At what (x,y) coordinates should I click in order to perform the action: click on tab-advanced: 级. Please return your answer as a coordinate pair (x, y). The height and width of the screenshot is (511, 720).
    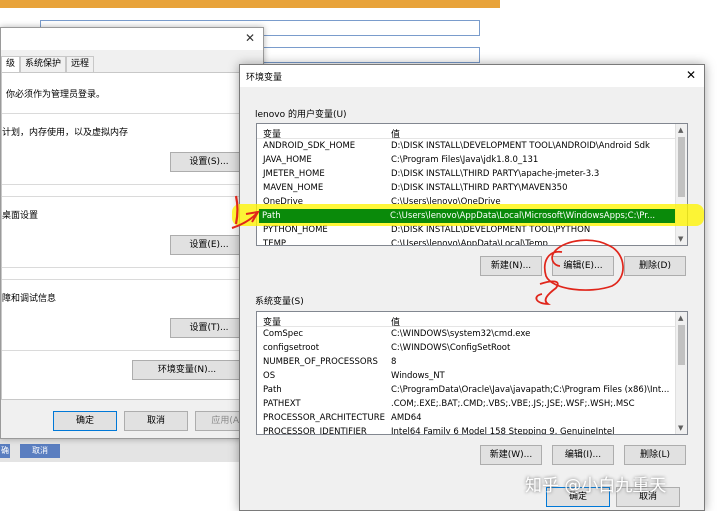
    Looking at the image, I should click on (11, 64).